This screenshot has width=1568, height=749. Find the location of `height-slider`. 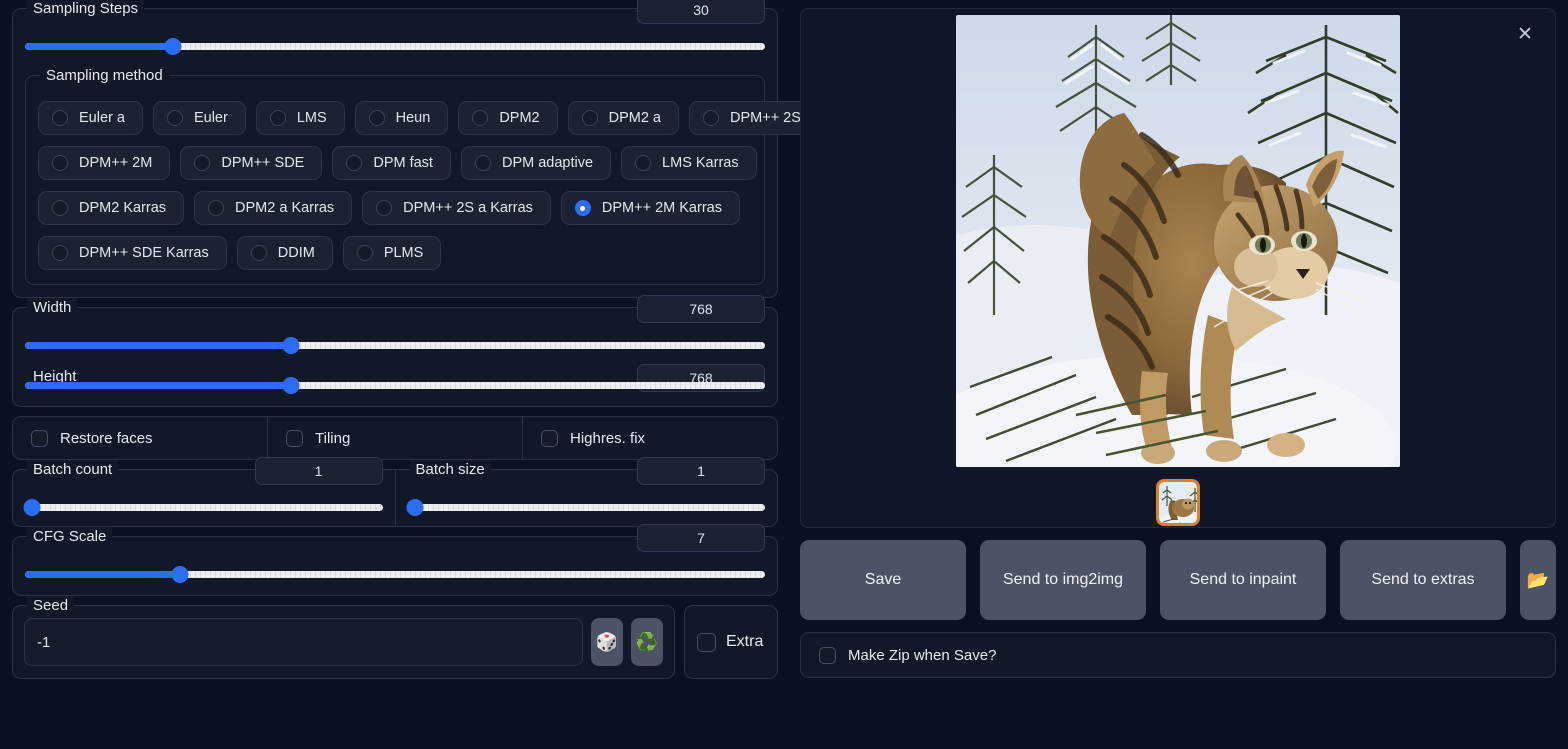

height-slider is located at coordinates (395, 385).